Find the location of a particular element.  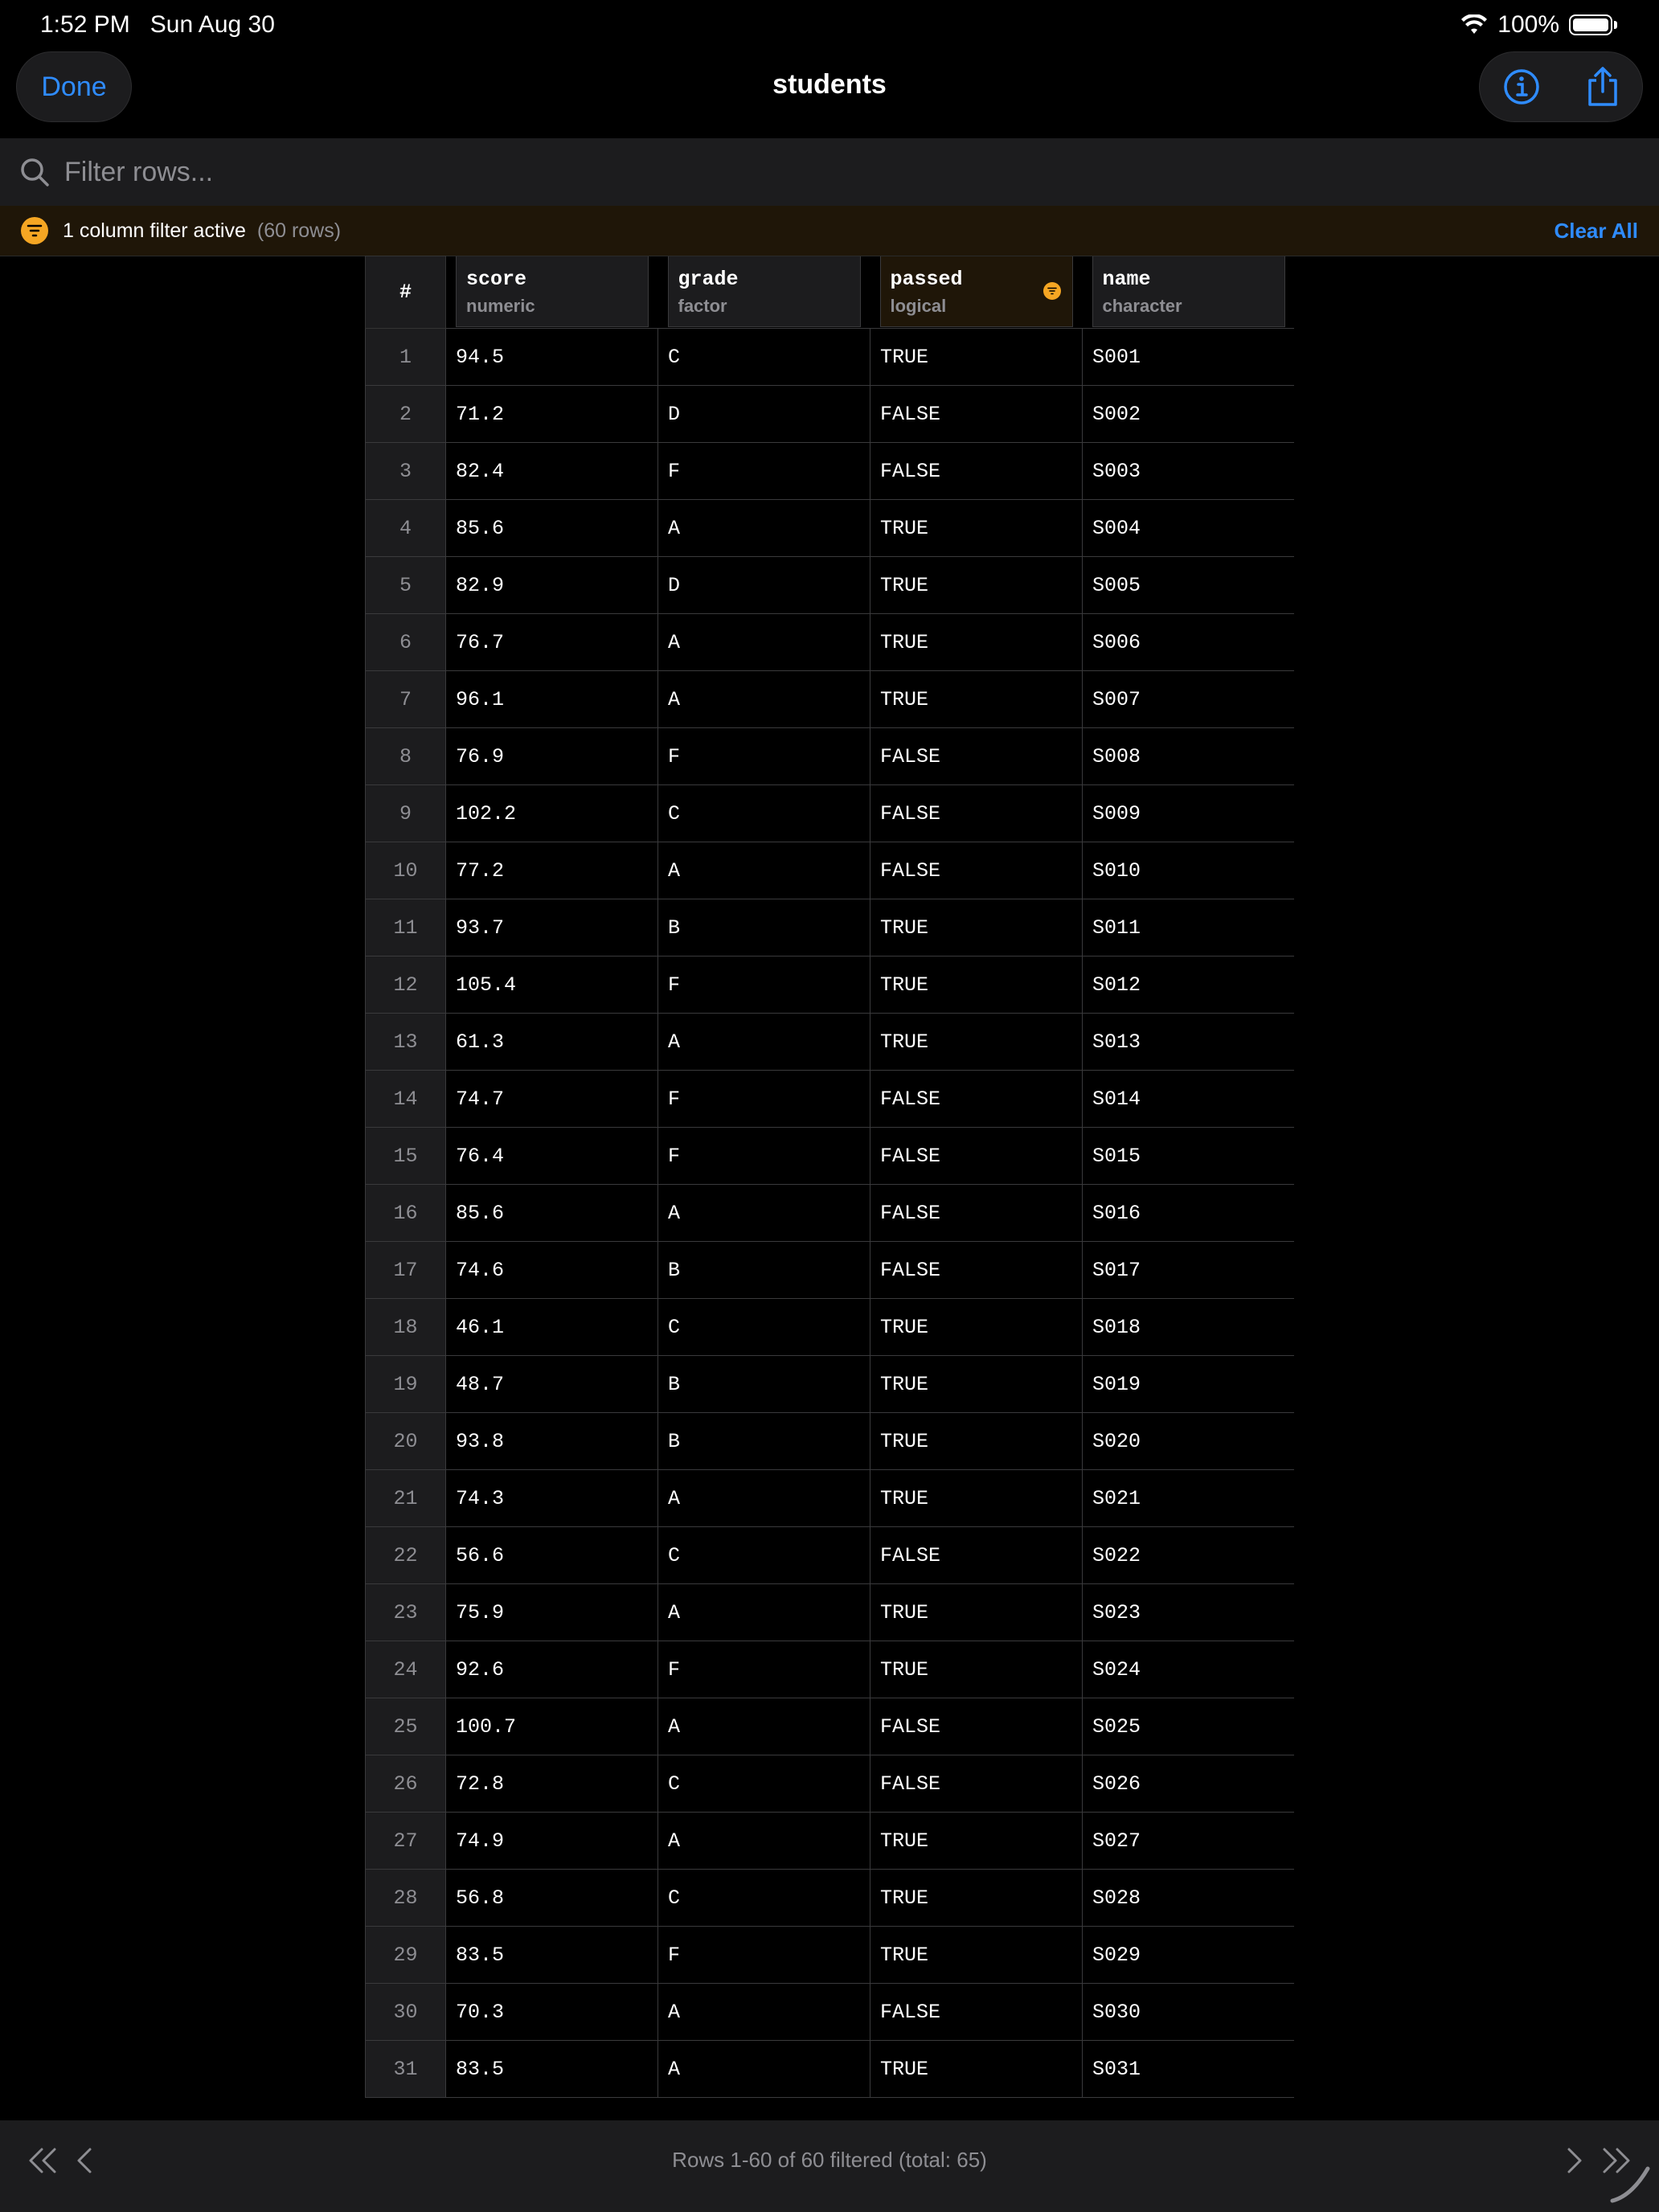

table-row: 16 85.6 A FALSE S016 is located at coordinates (829, 1213).